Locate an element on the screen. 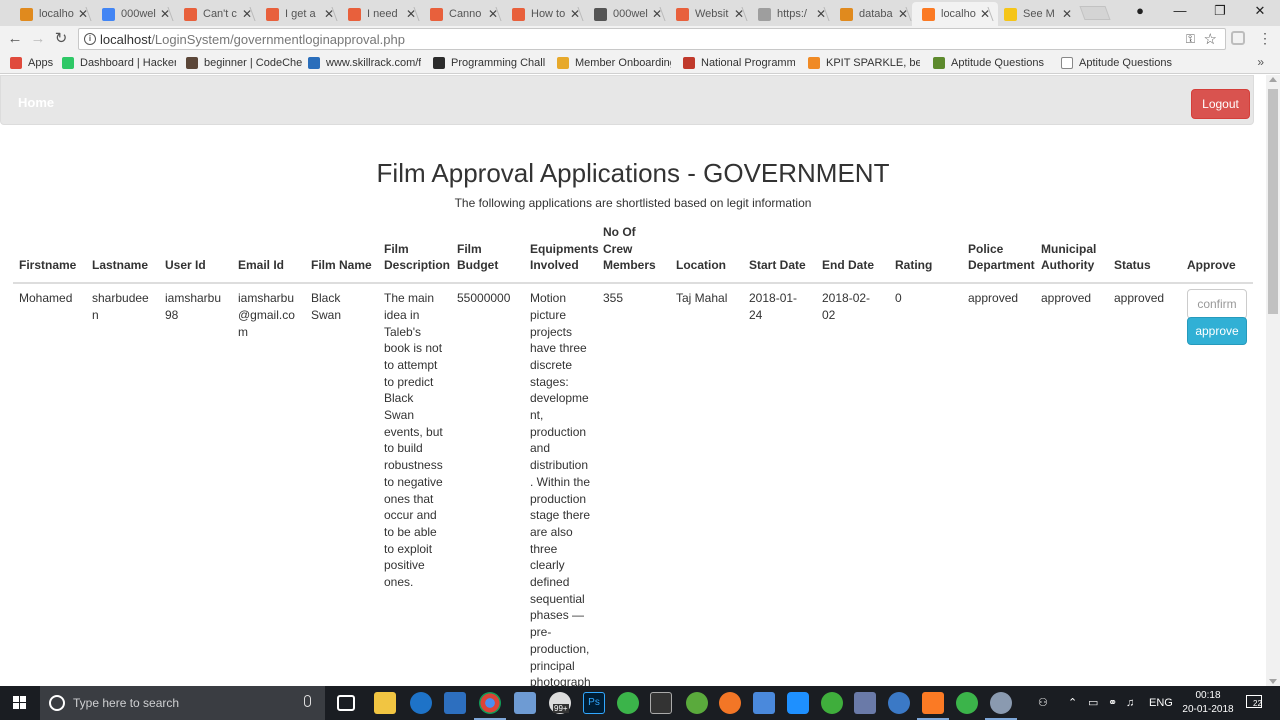  android-studio-icon is located at coordinates (697, 703).